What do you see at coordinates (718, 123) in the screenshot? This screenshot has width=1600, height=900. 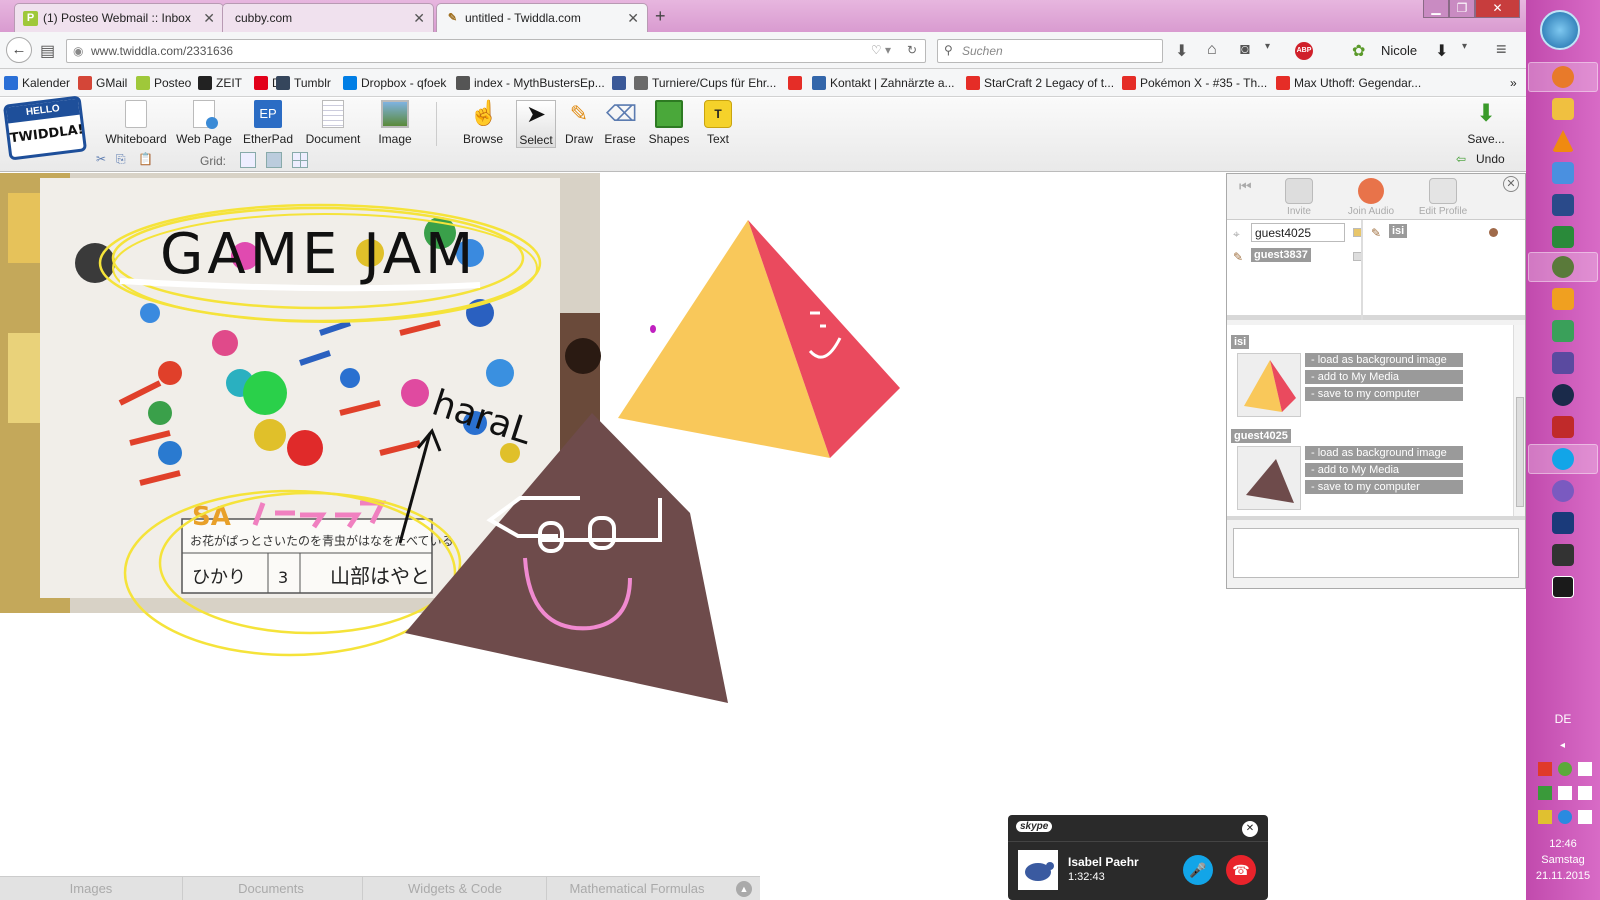 I see `tool-text: T Text` at bounding box center [718, 123].